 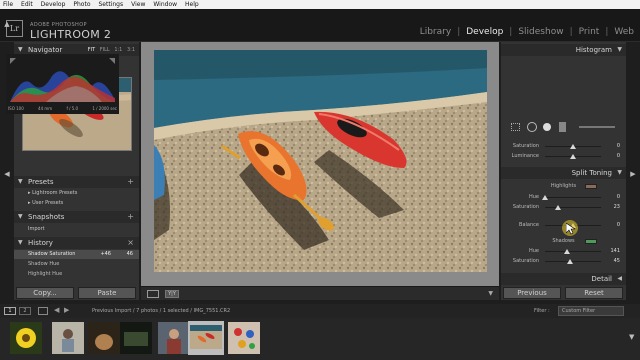 I want to click on menu-view: View, so click(x=138, y=4).